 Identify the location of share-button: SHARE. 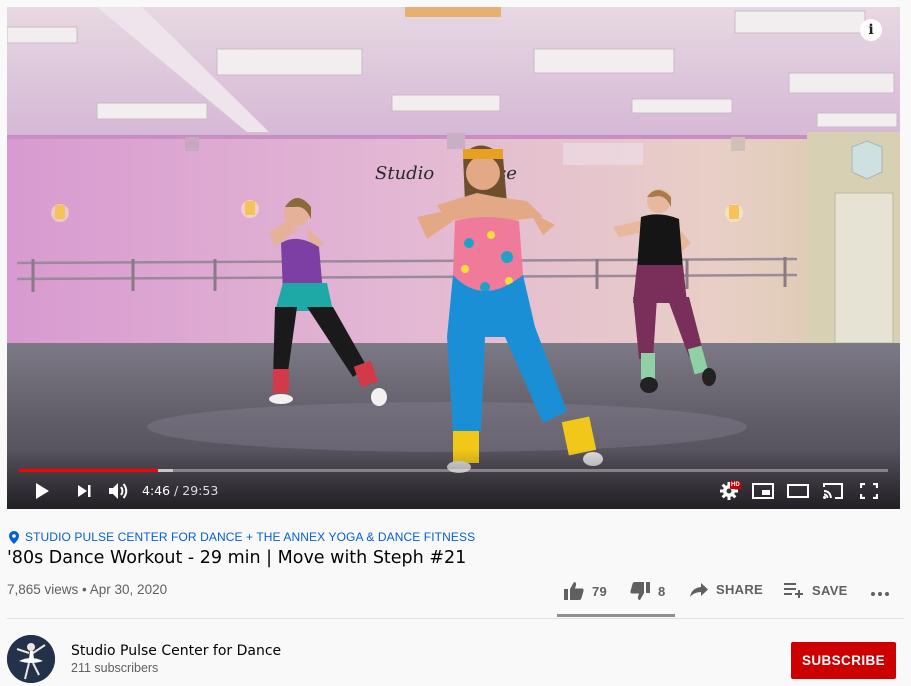
(726, 589).